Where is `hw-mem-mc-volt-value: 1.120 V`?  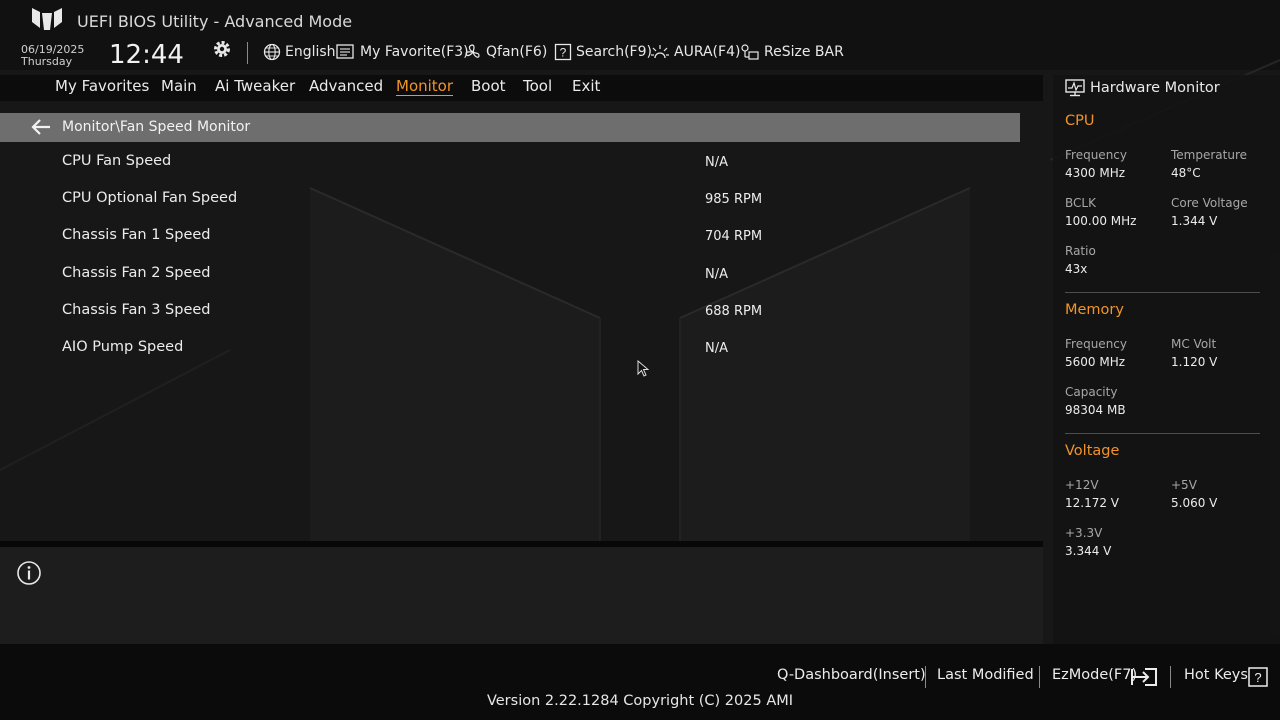
hw-mem-mc-volt-value: 1.120 V is located at coordinates (1194, 362).